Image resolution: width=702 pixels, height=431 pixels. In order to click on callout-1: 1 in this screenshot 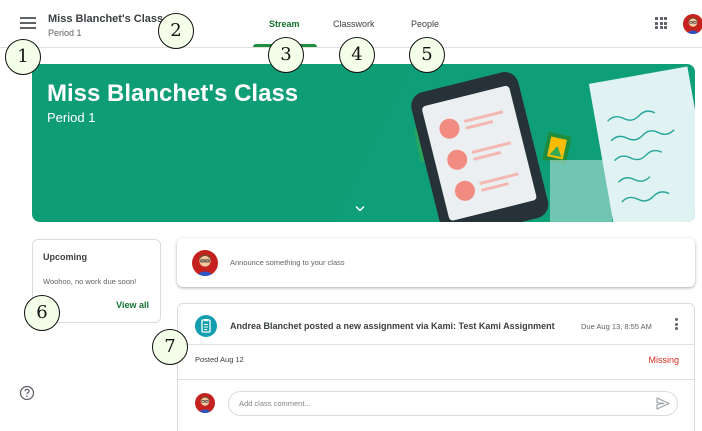, I will do `click(23, 57)`.